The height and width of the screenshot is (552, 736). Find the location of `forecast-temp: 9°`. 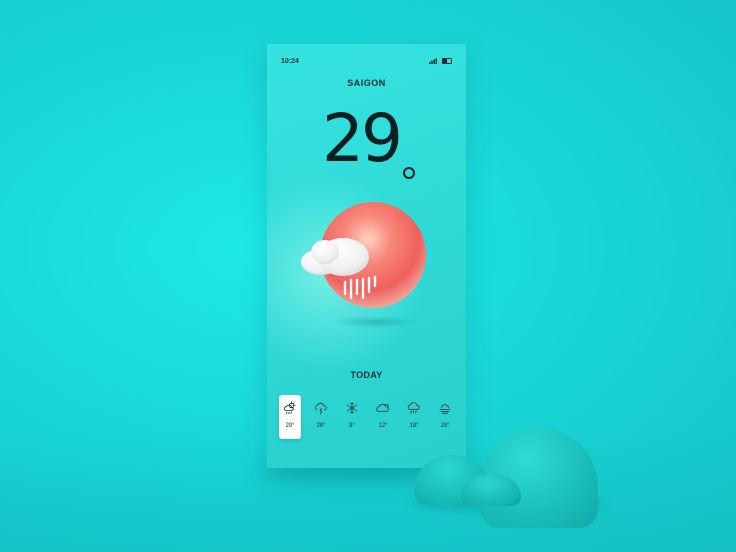

forecast-temp: 9° is located at coordinates (352, 426).